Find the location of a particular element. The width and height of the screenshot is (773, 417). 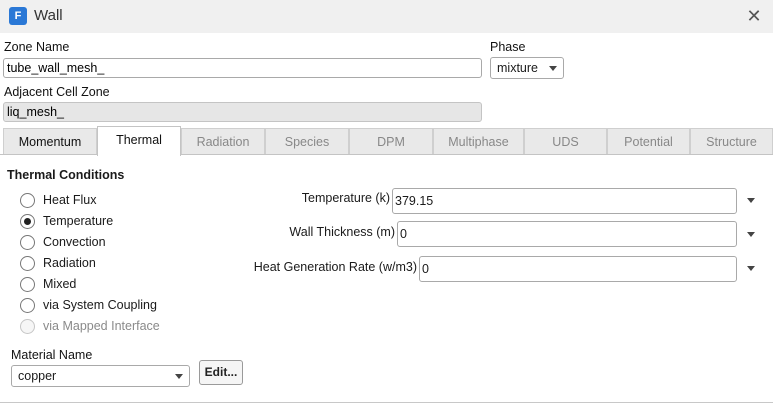

tab-radiation: Radiation is located at coordinates (223, 141).